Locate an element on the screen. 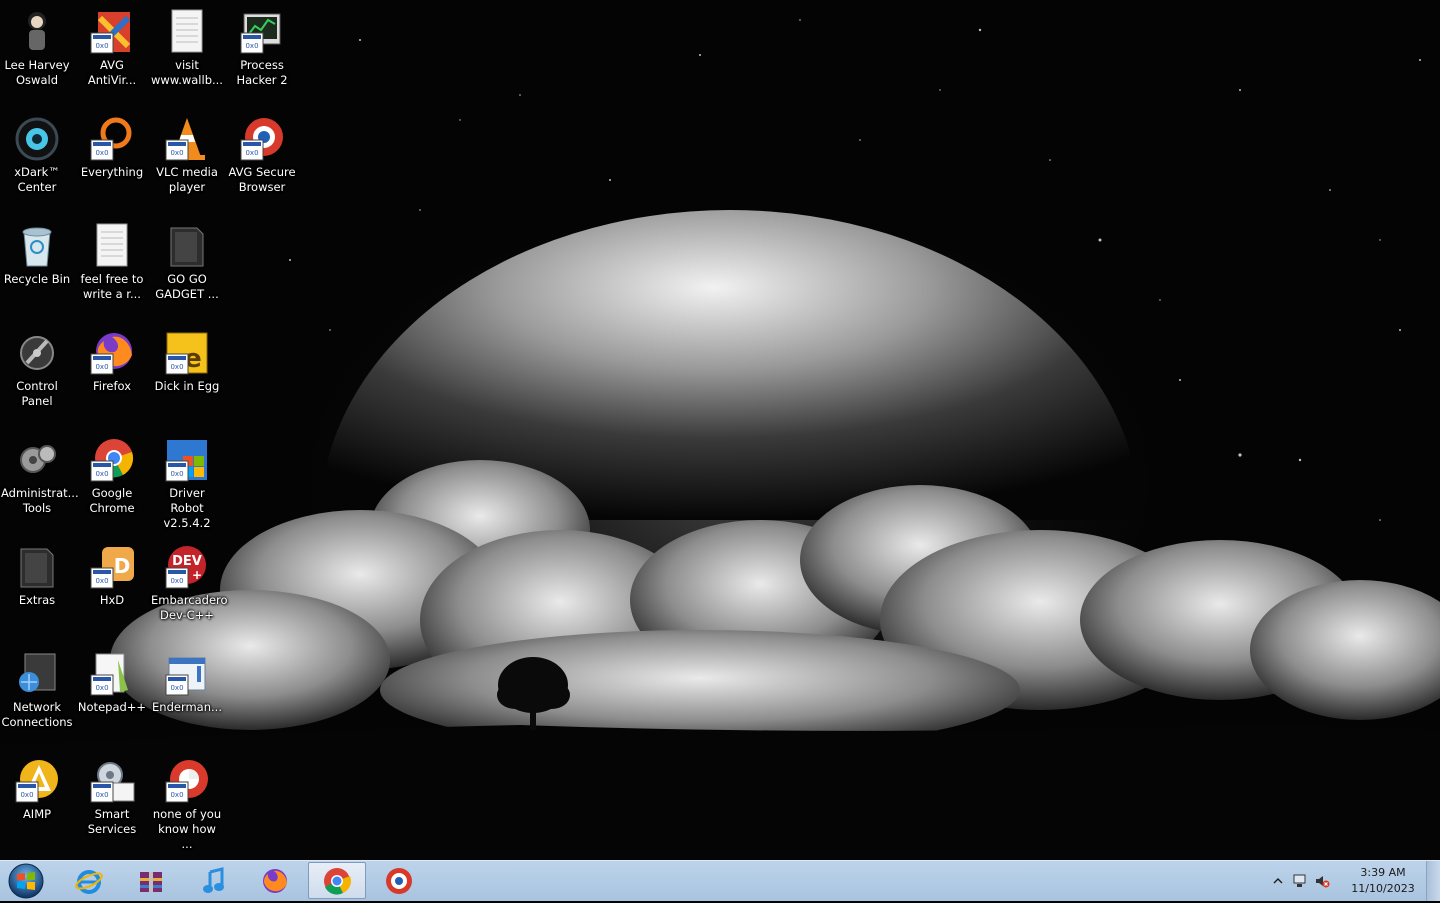  system-tray: 3:39 AM 11/10/2023 is located at coordinates (1355, 881).